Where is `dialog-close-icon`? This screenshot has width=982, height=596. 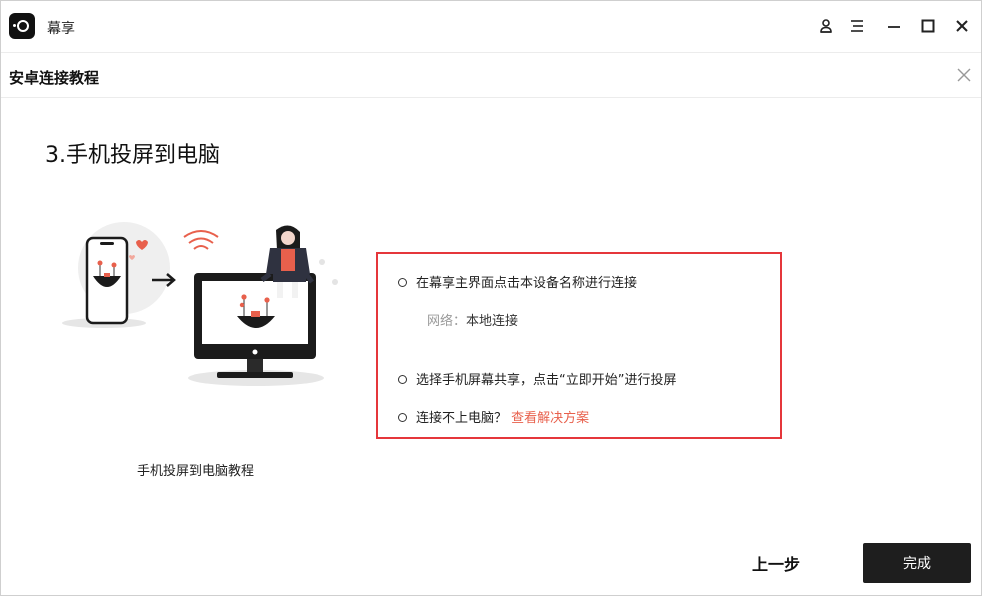 dialog-close-icon is located at coordinates (965, 76).